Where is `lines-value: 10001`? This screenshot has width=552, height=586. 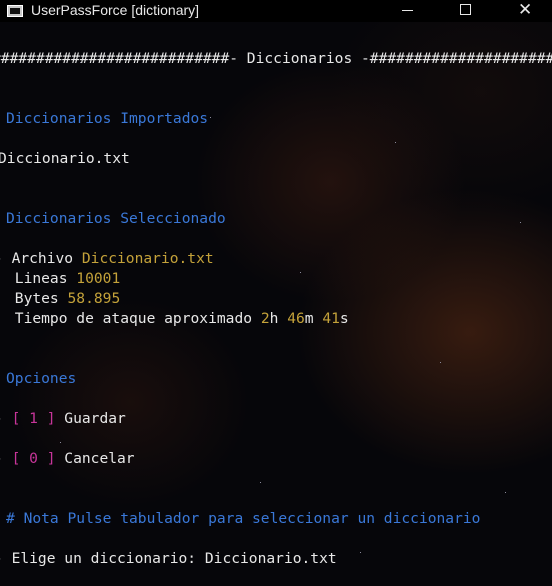
lines-value: 10001 is located at coordinates (98, 278).